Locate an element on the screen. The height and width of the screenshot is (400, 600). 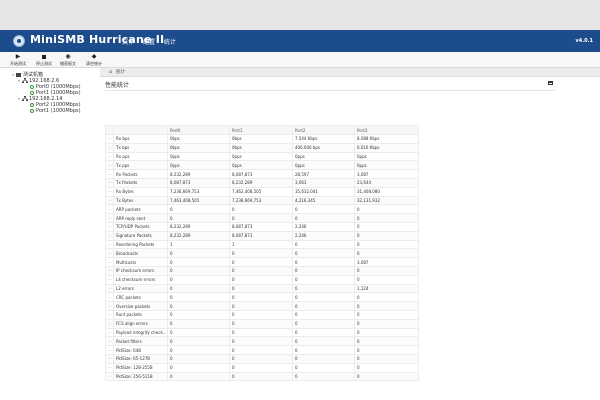
table-row: ⋯ Rx Packets 8,232,289 8,087,873 28,597 3,087 is located at coordinates (262, 174).